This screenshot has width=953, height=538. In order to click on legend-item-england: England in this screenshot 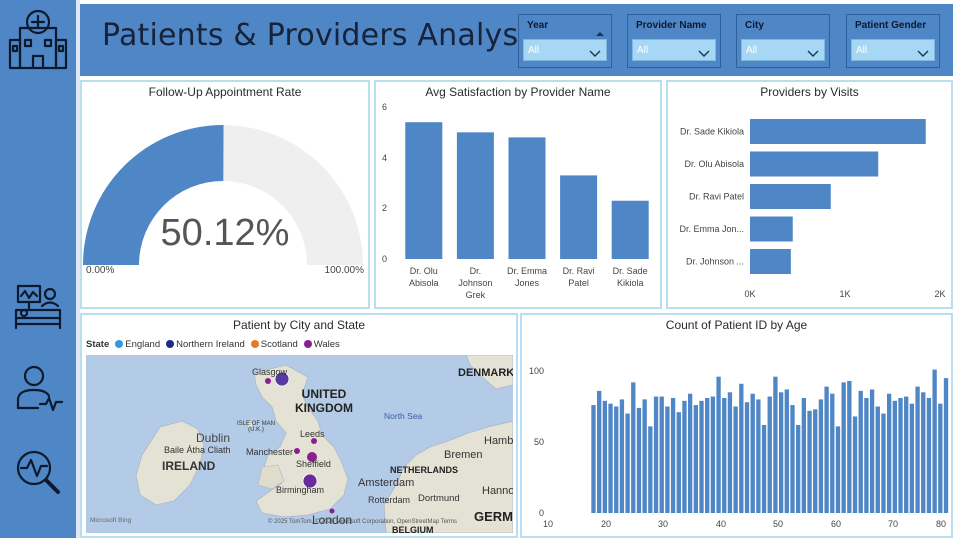, I will do `click(137, 344)`.